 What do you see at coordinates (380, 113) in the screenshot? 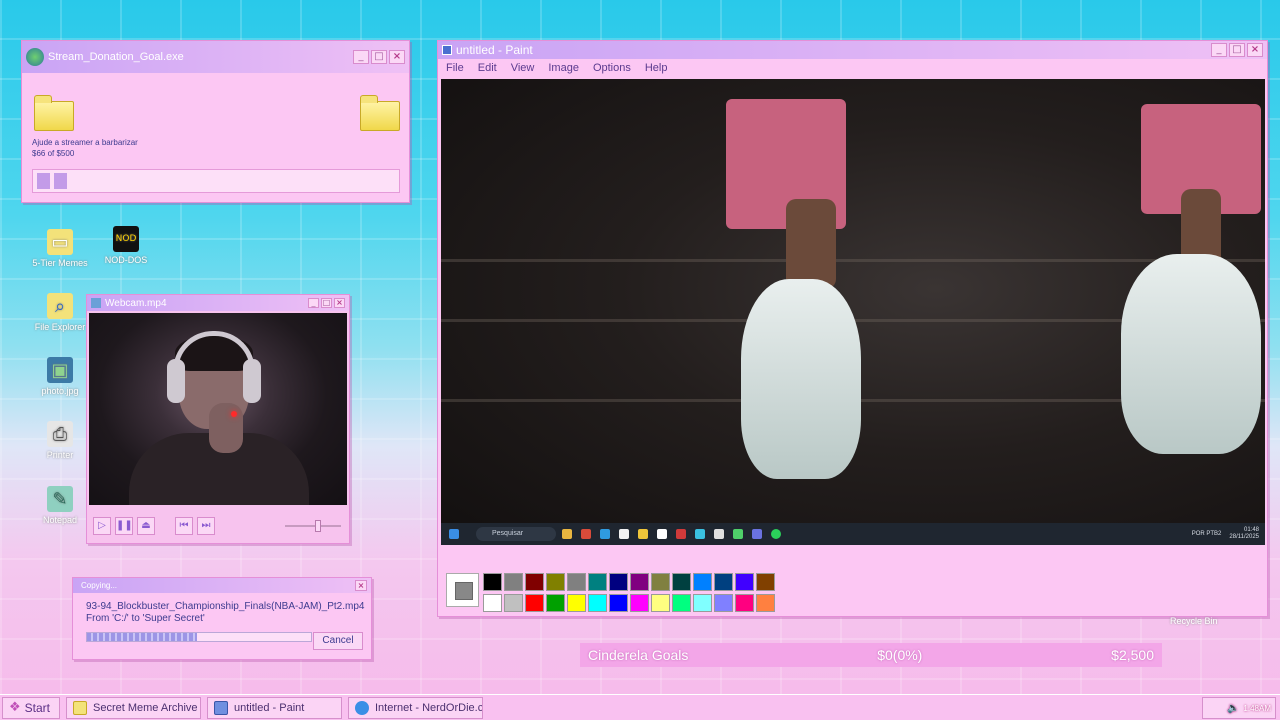
I see `folder-open-icon` at bounding box center [380, 113].